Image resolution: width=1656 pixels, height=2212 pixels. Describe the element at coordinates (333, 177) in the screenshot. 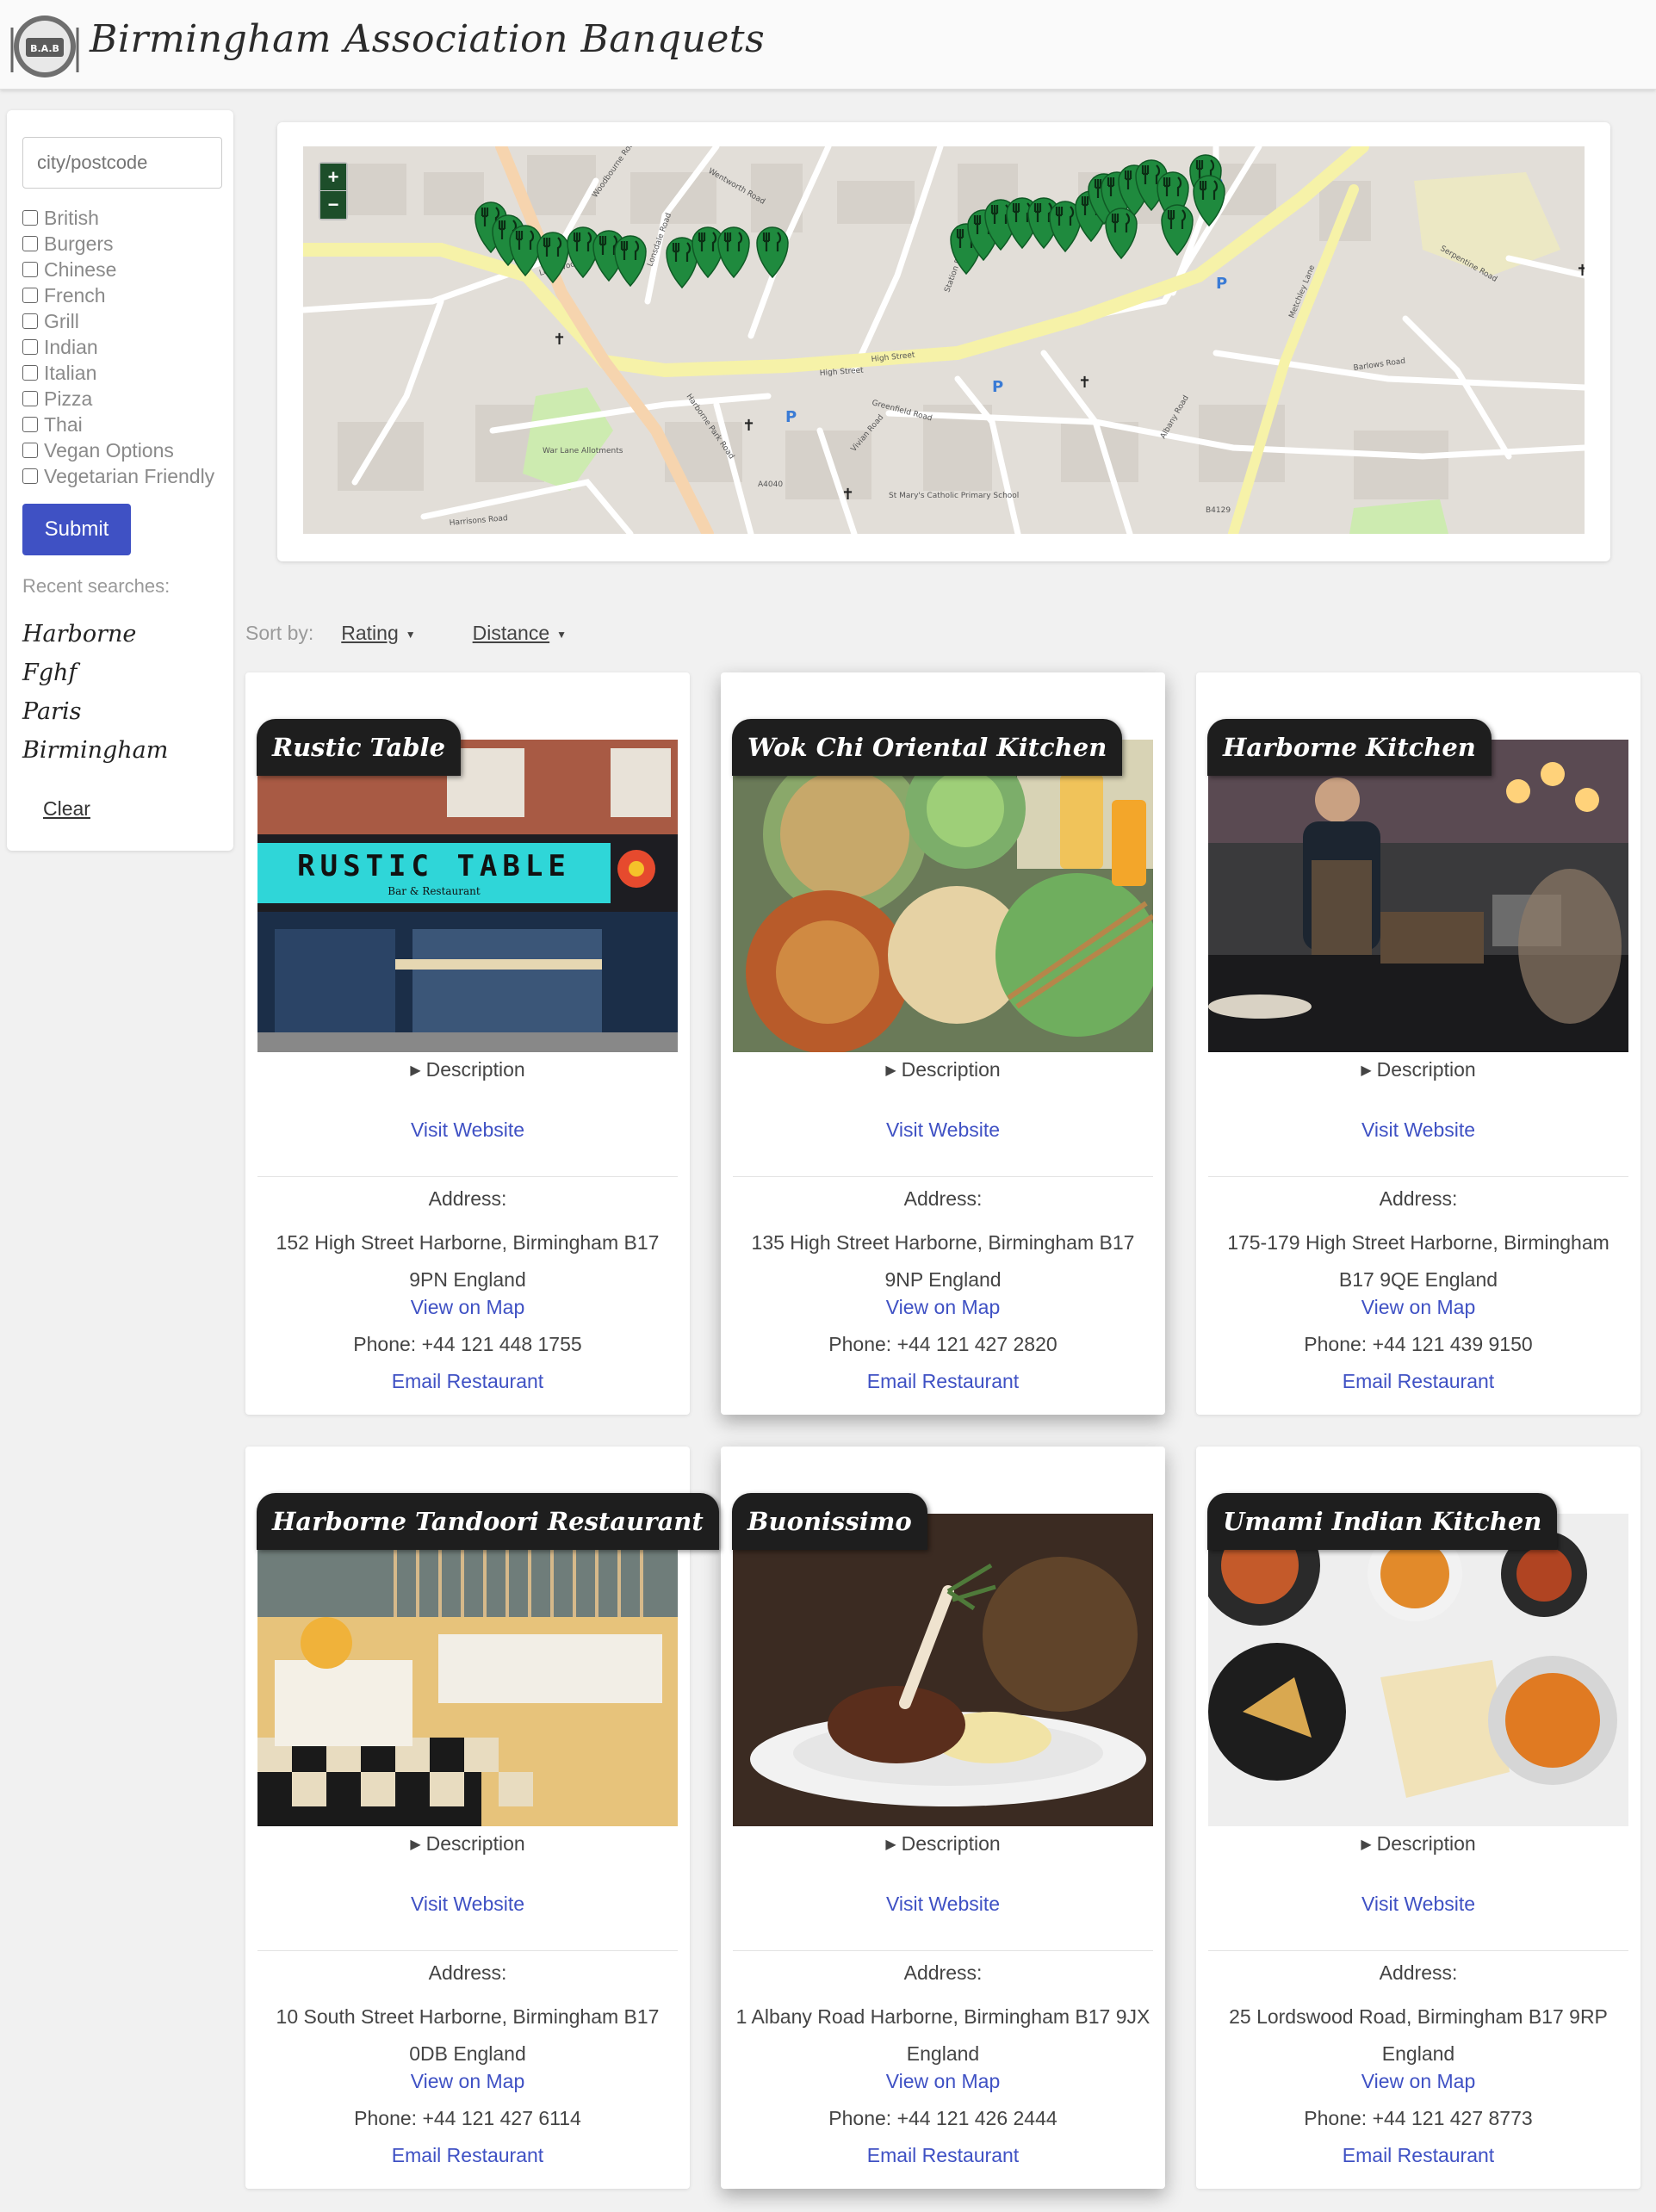

I see `zoom-in-button: +` at that location.